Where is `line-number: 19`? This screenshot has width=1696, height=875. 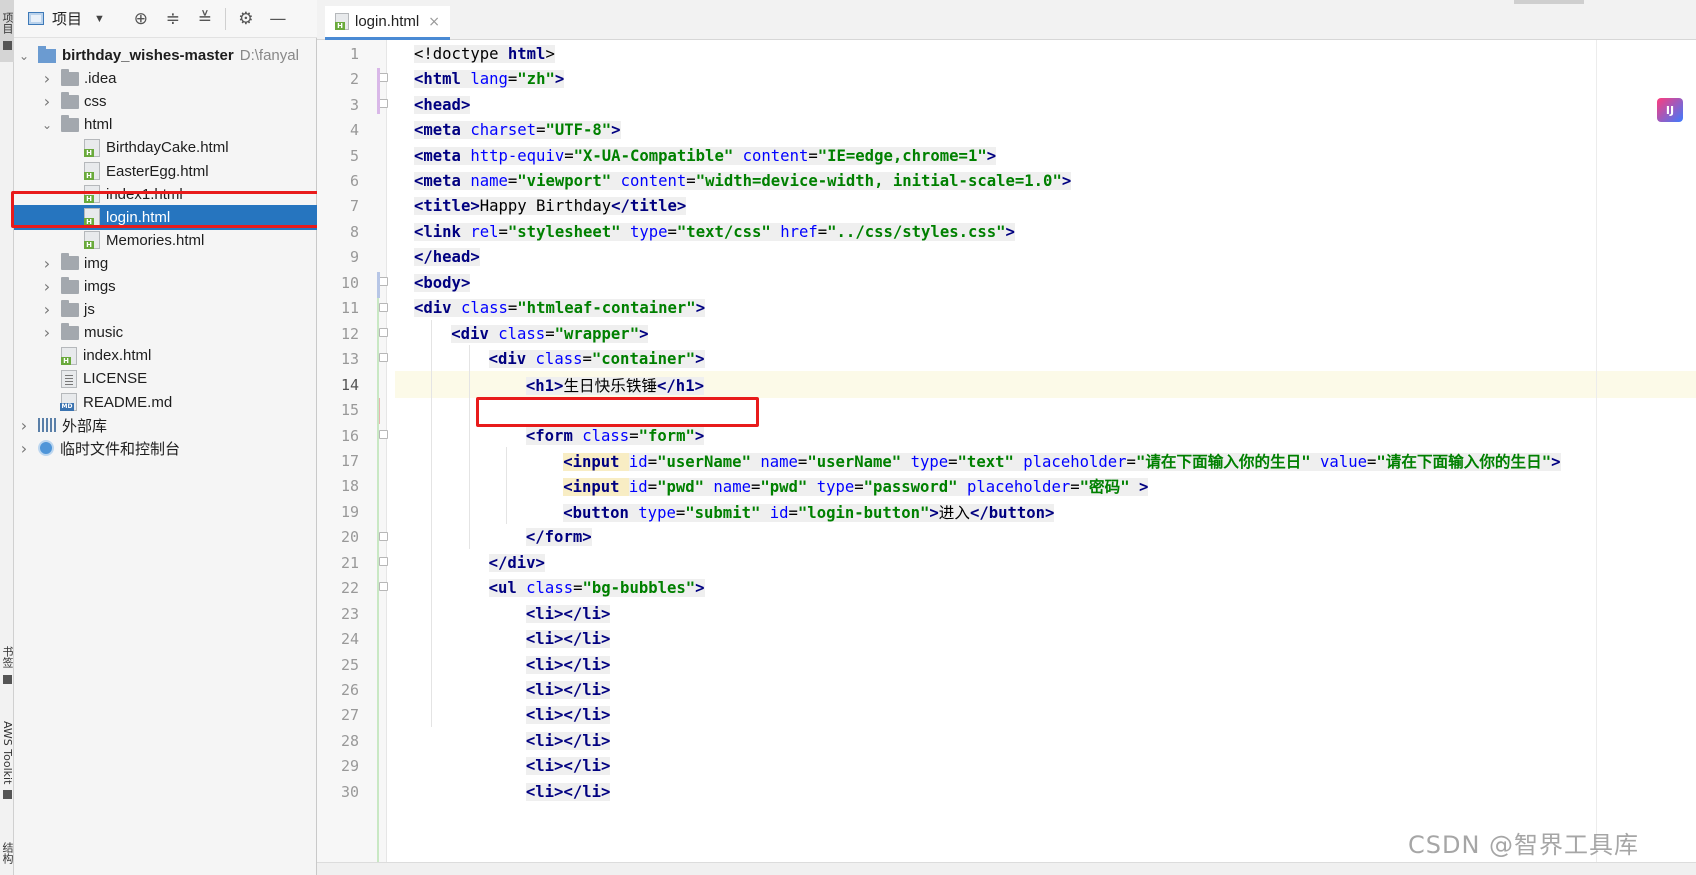 line-number: 19 is located at coordinates (338, 512).